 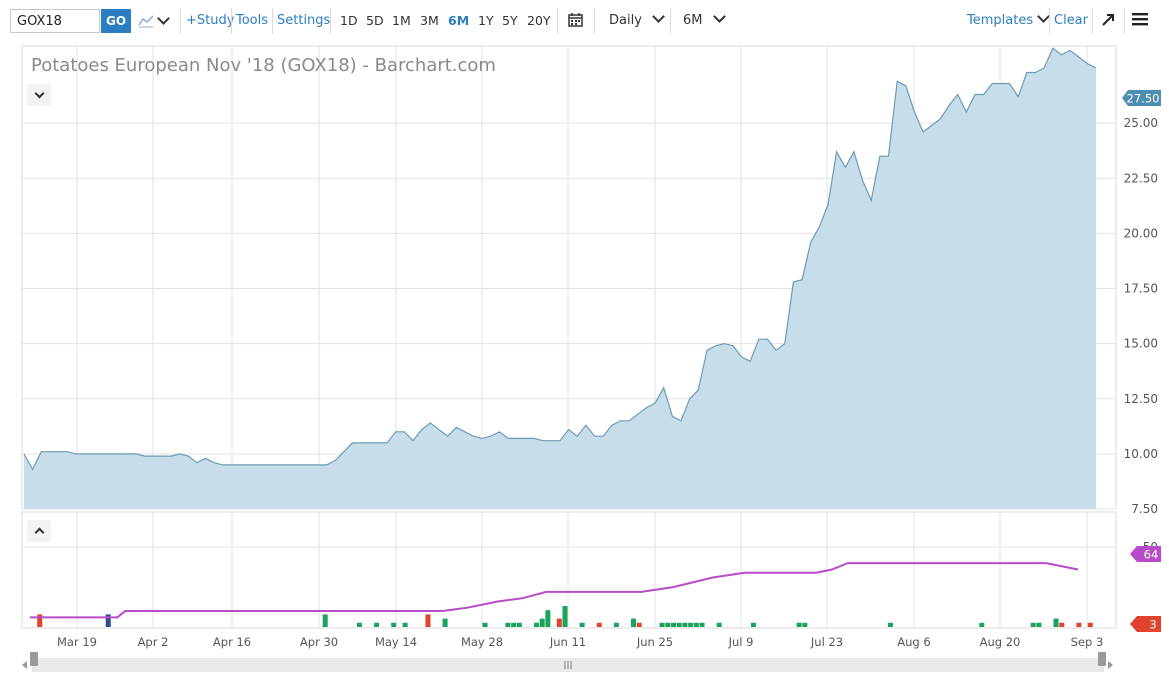 I want to click on price-axis: 7.50 10.00 12.50 15.00 17.50 20.00 22.50 25.00, so click(x=1141, y=316).